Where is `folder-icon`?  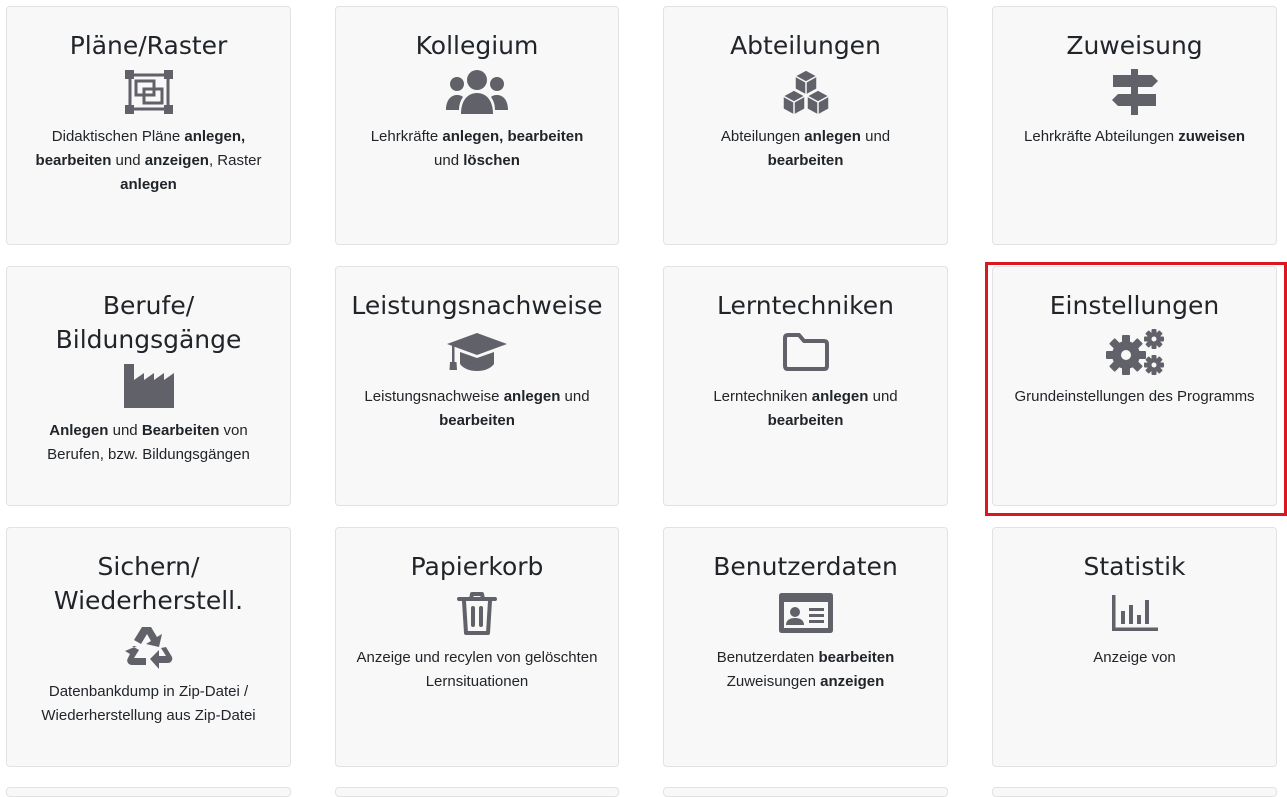 folder-icon is located at coordinates (805, 352).